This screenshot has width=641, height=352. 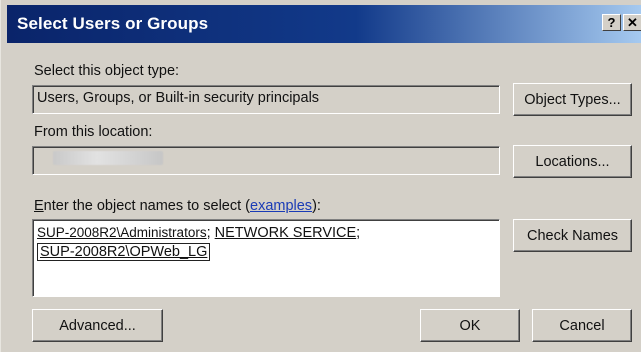 I want to click on ok-button: OK, so click(x=470, y=325).